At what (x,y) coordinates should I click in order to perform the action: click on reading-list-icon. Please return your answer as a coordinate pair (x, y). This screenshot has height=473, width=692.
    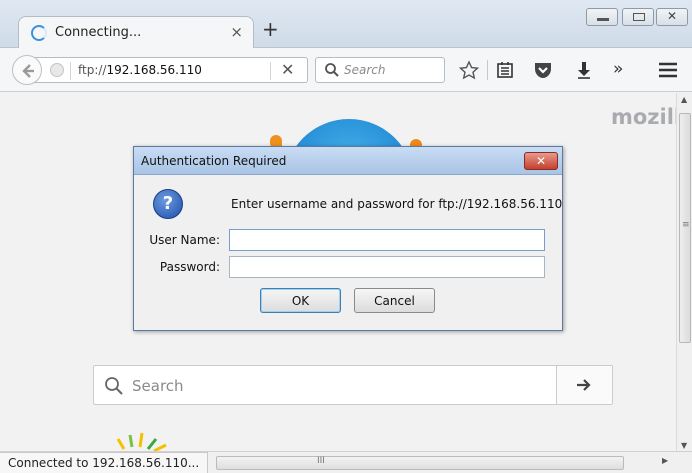
    Looking at the image, I should click on (505, 70).